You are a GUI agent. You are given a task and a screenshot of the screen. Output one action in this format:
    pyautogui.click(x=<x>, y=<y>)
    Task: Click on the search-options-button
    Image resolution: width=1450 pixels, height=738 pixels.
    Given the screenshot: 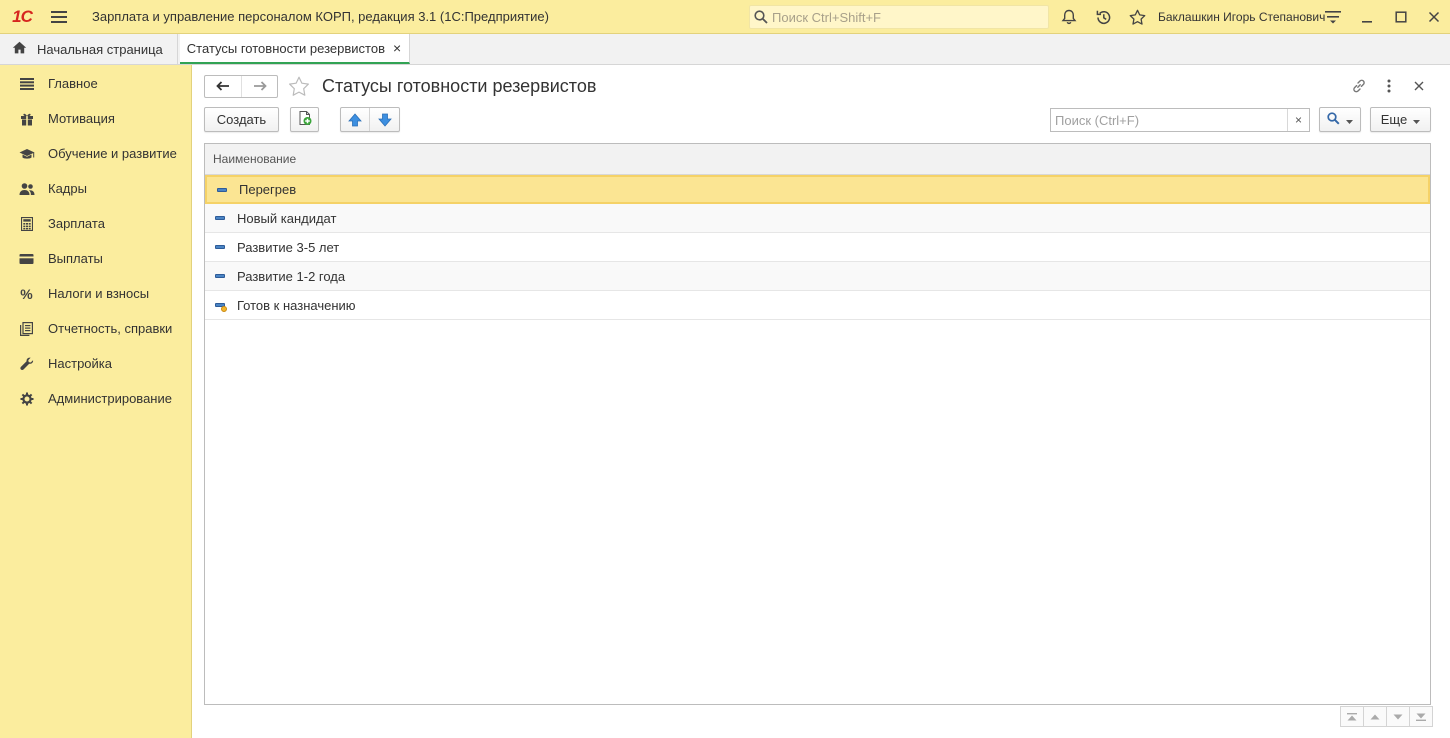 What is the action you would take?
    pyautogui.click(x=1340, y=119)
    